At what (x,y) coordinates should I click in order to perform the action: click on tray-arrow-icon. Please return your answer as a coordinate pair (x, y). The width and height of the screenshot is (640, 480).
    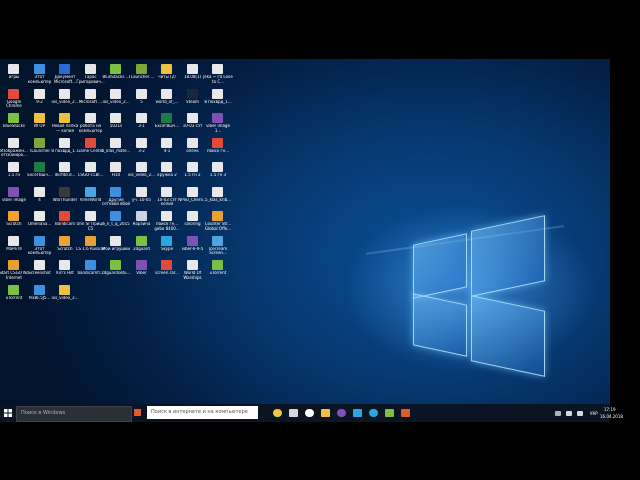
    Looking at the image, I should click on (558, 413).